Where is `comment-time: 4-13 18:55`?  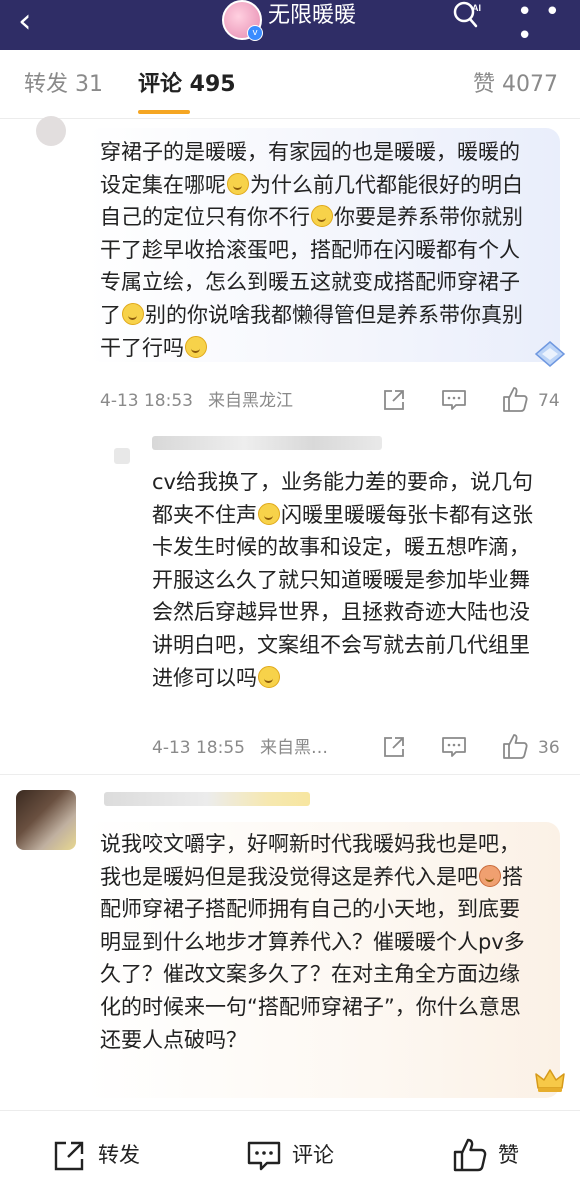 comment-time: 4-13 18:55 is located at coordinates (198, 748).